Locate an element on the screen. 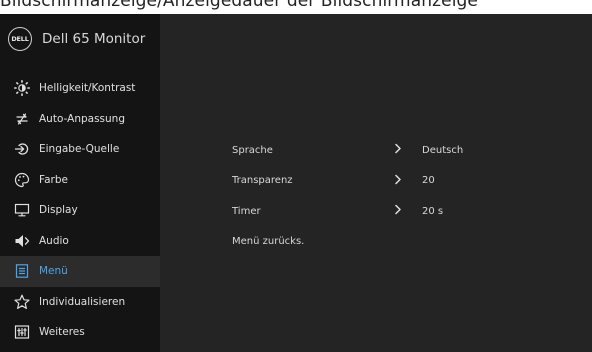 This screenshot has width=592, height=352. monitor-title: Dell 65 Monitor is located at coordinates (94, 39).